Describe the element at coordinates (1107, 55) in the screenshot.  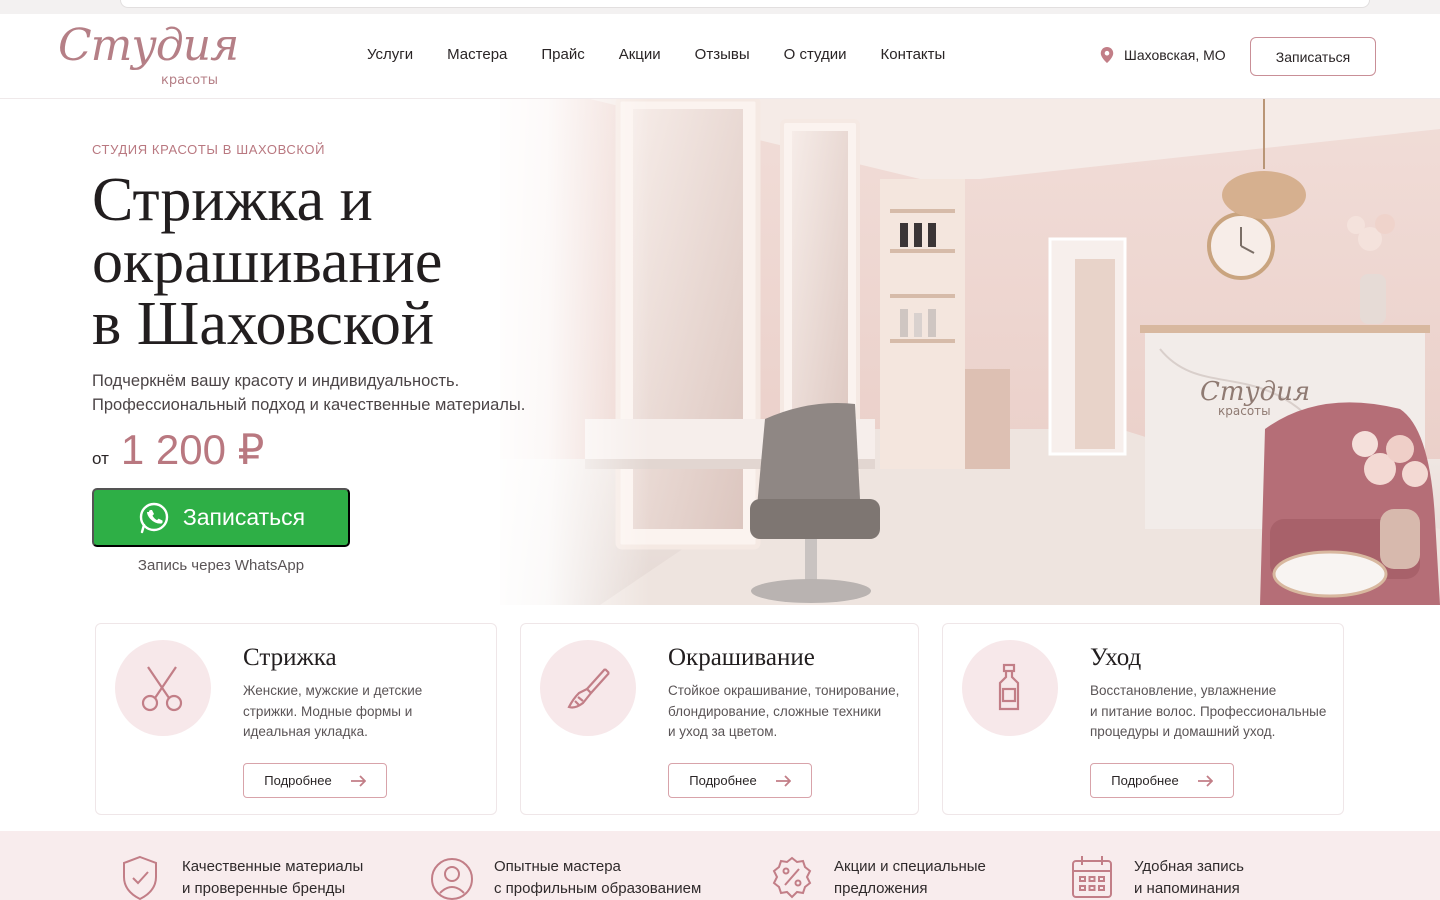
I see `map-pin-icon` at that location.